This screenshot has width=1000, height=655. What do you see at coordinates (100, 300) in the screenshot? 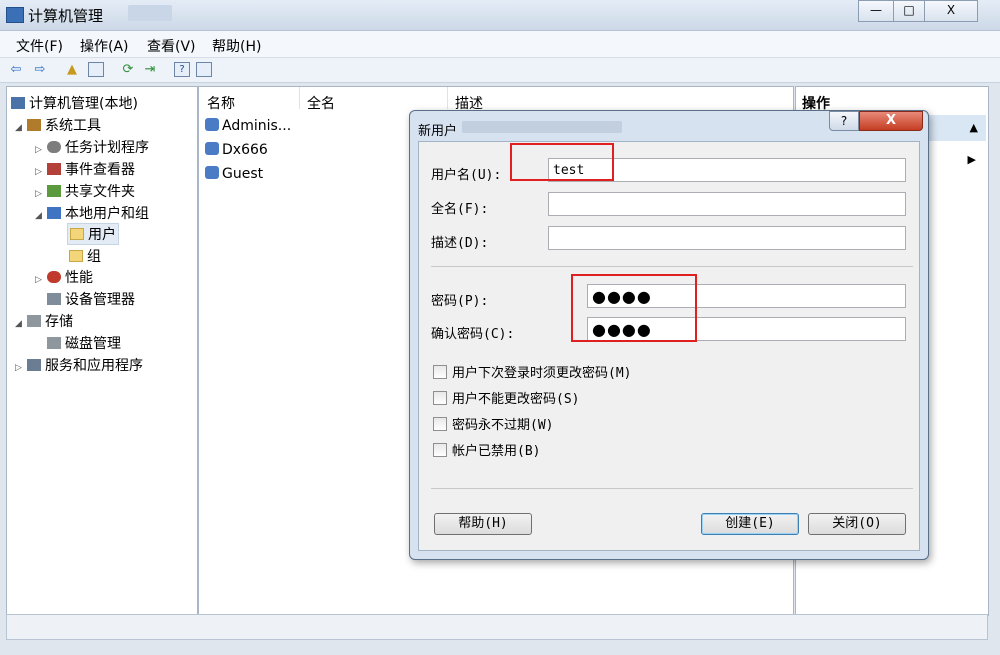
I see `tree-label: 设备管理器` at bounding box center [100, 300].